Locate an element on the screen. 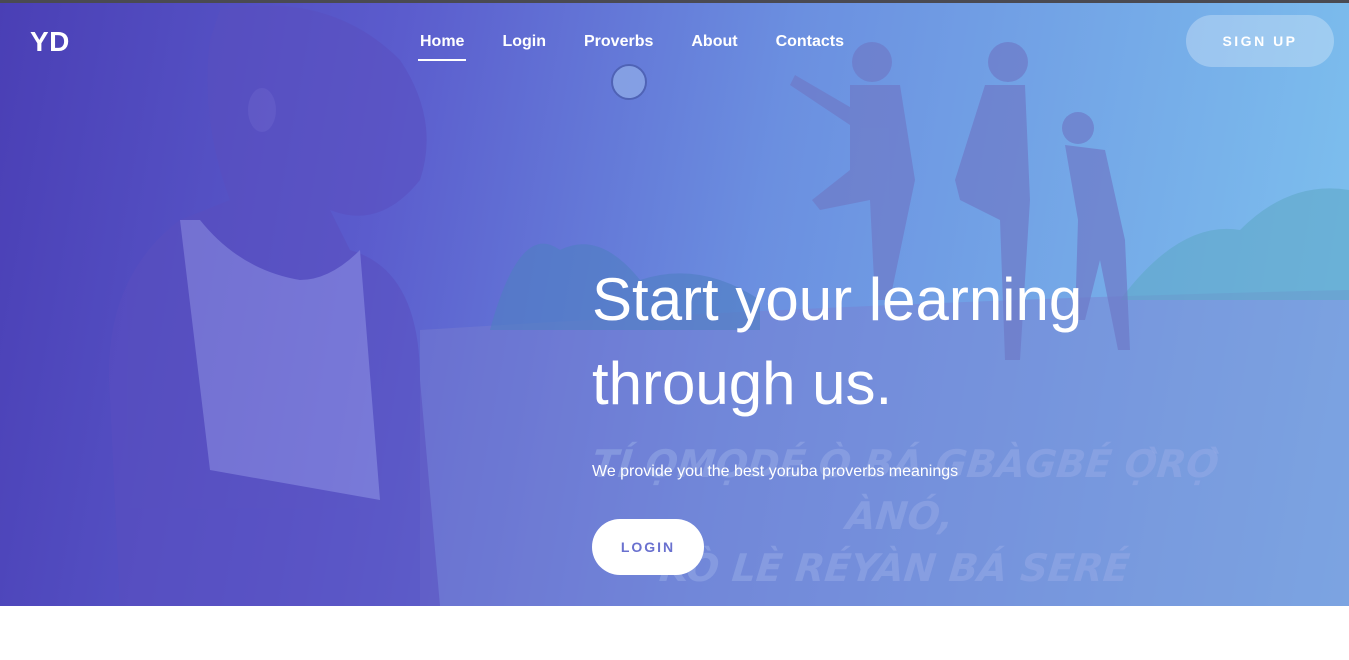 The width and height of the screenshot is (1349, 660). top-border is located at coordinates (674, 1).